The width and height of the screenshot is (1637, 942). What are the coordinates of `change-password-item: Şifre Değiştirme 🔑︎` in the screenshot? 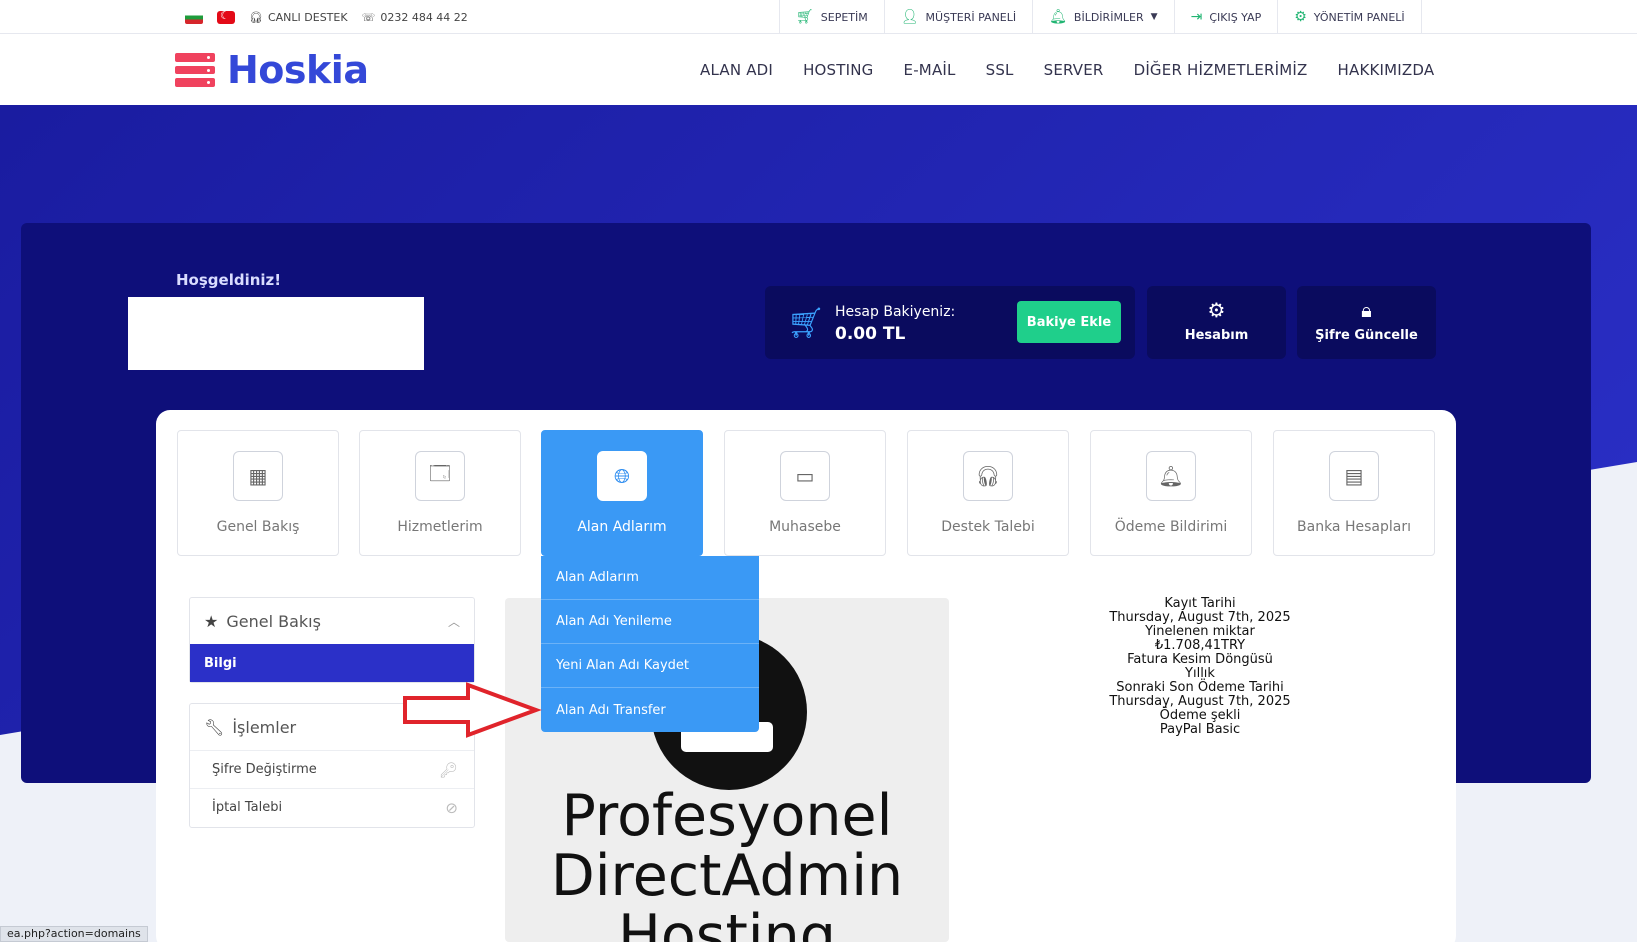 It's located at (332, 769).